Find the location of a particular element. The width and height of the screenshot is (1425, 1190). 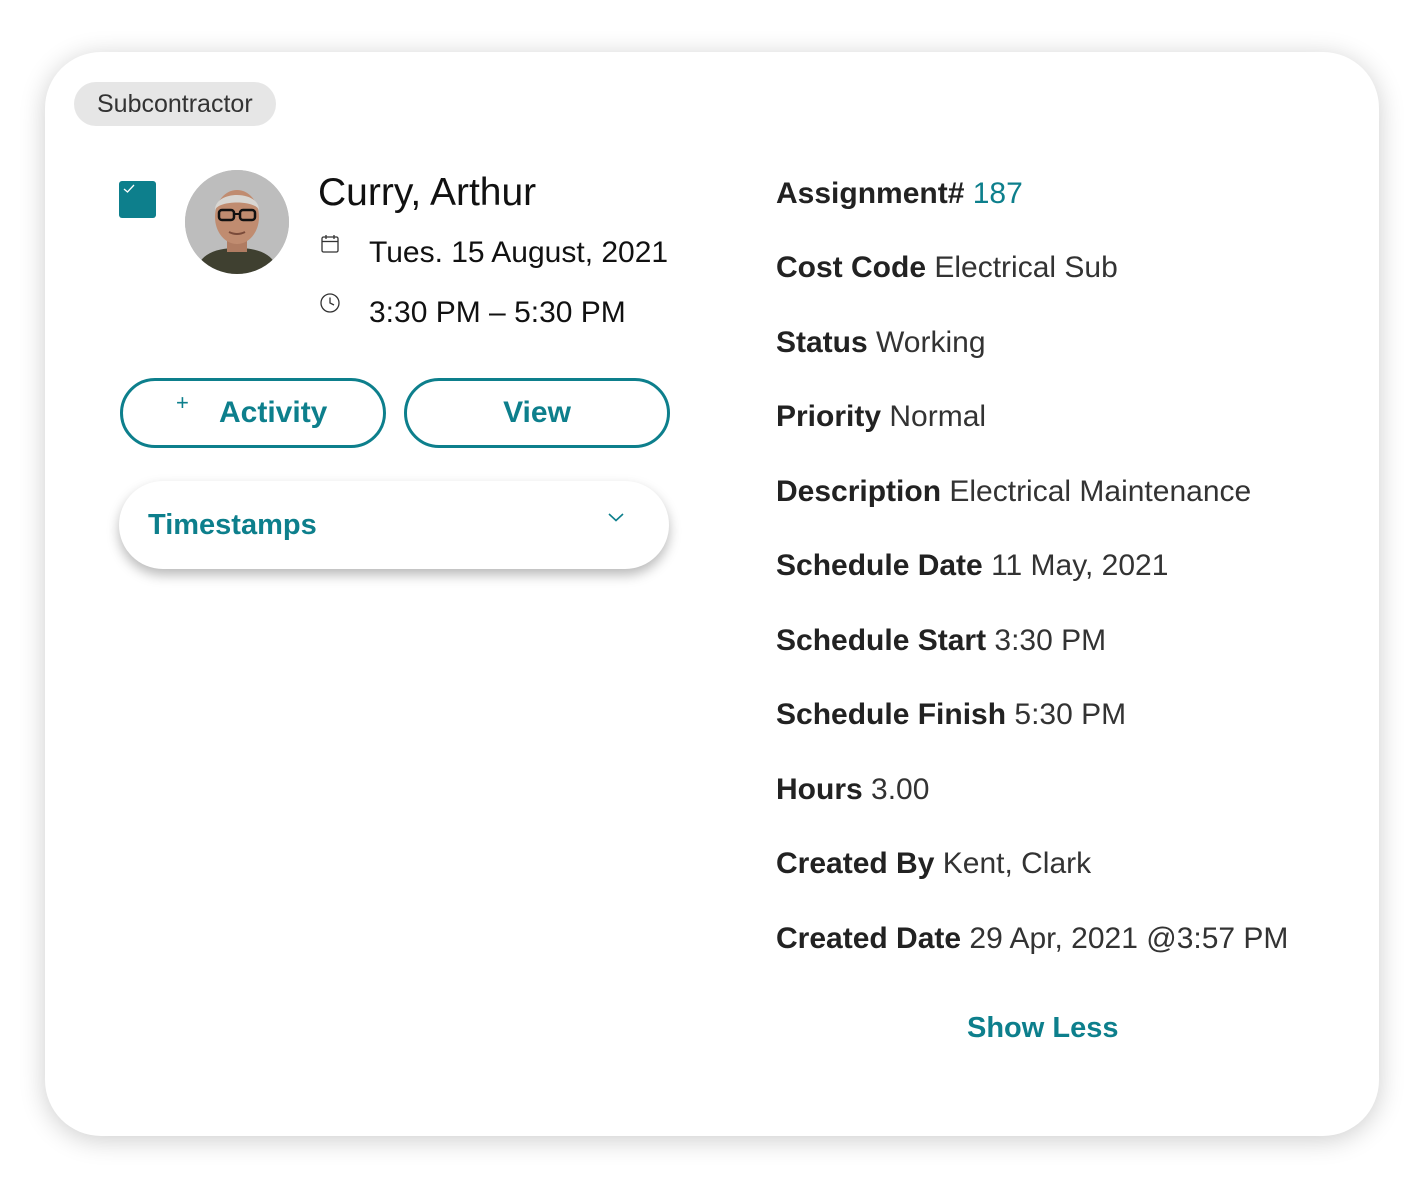

avatar is located at coordinates (237, 222).